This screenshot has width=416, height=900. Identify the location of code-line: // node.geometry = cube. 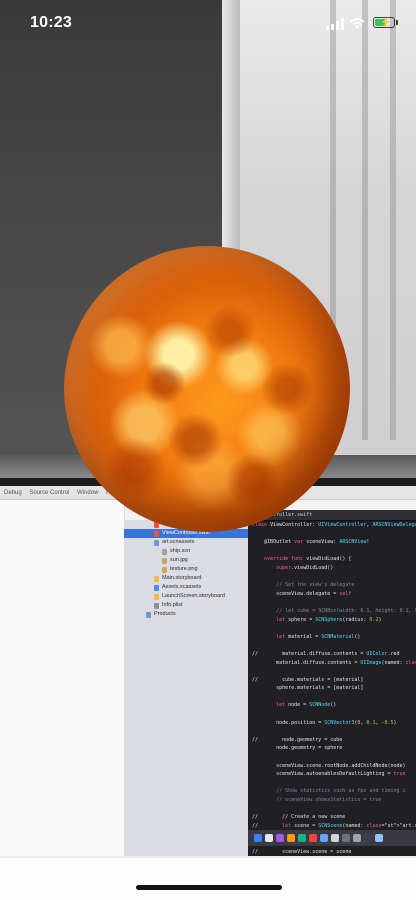
(297, 739).